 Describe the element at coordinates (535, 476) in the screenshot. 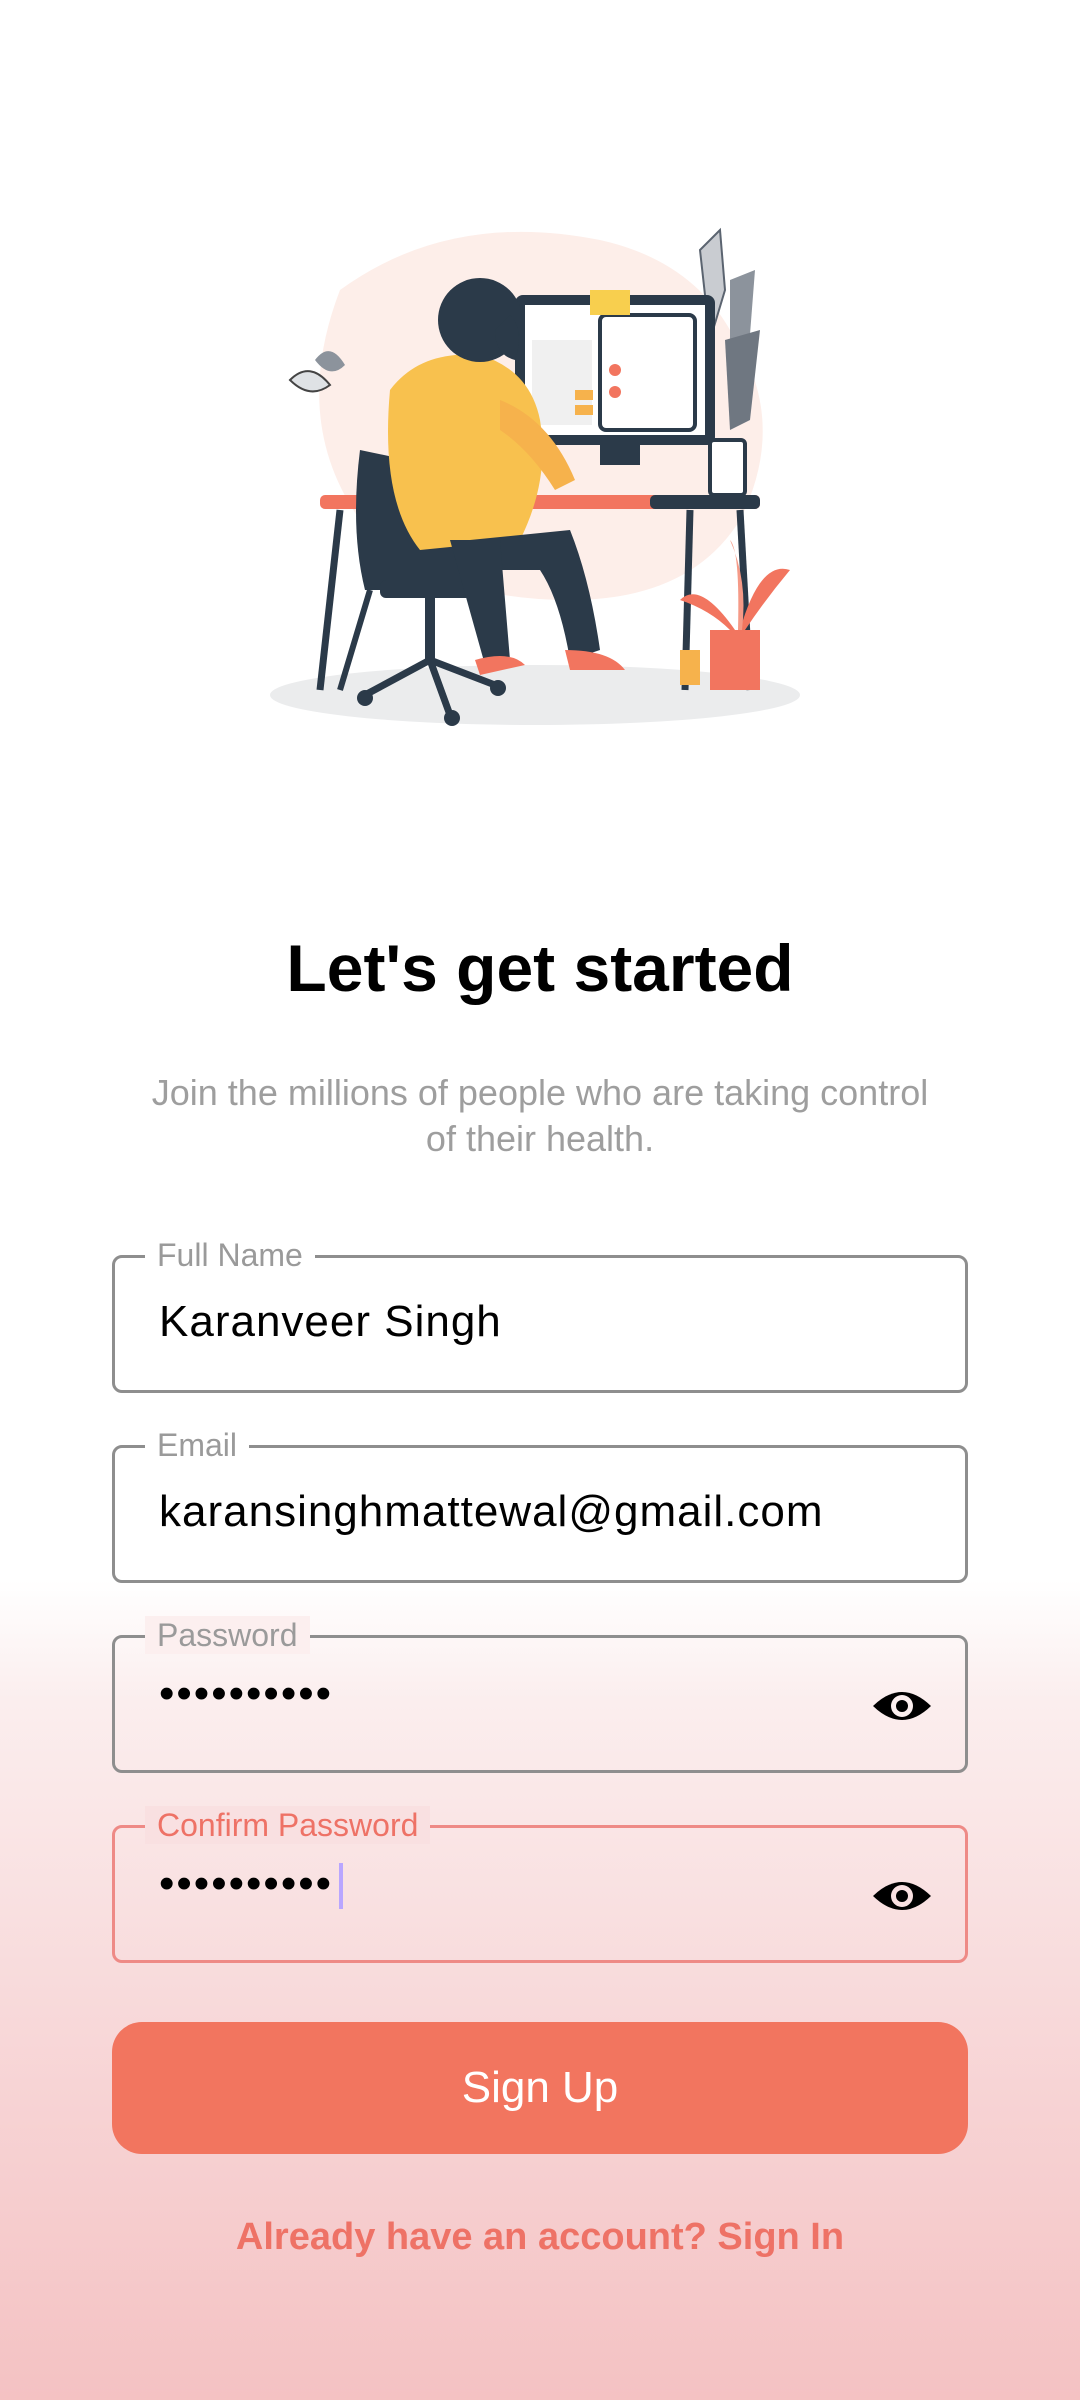

I see `person-at-desk-illustration` at that location.